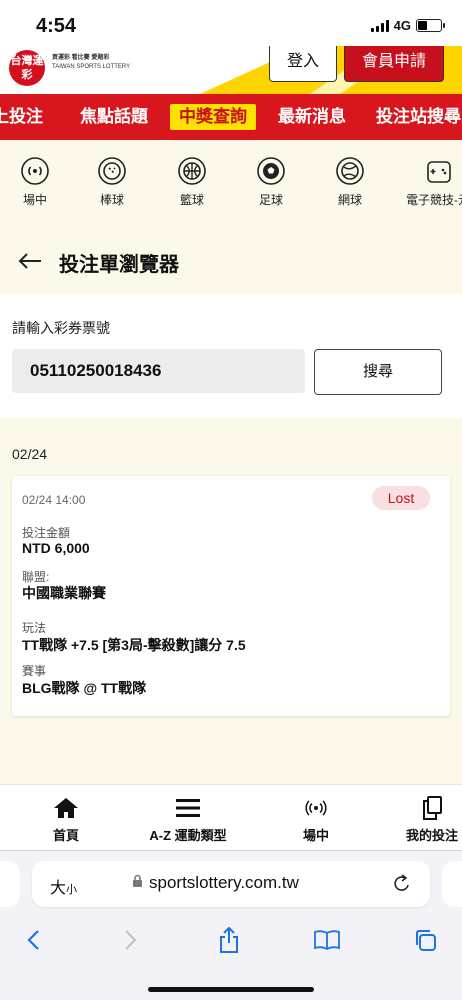 The width and height of the screenshot is (462, 1000). What do you see at coordinates (191, 200) in the screenshot?
I see `sport-label: 籃球` at bounding box center [191, 200].